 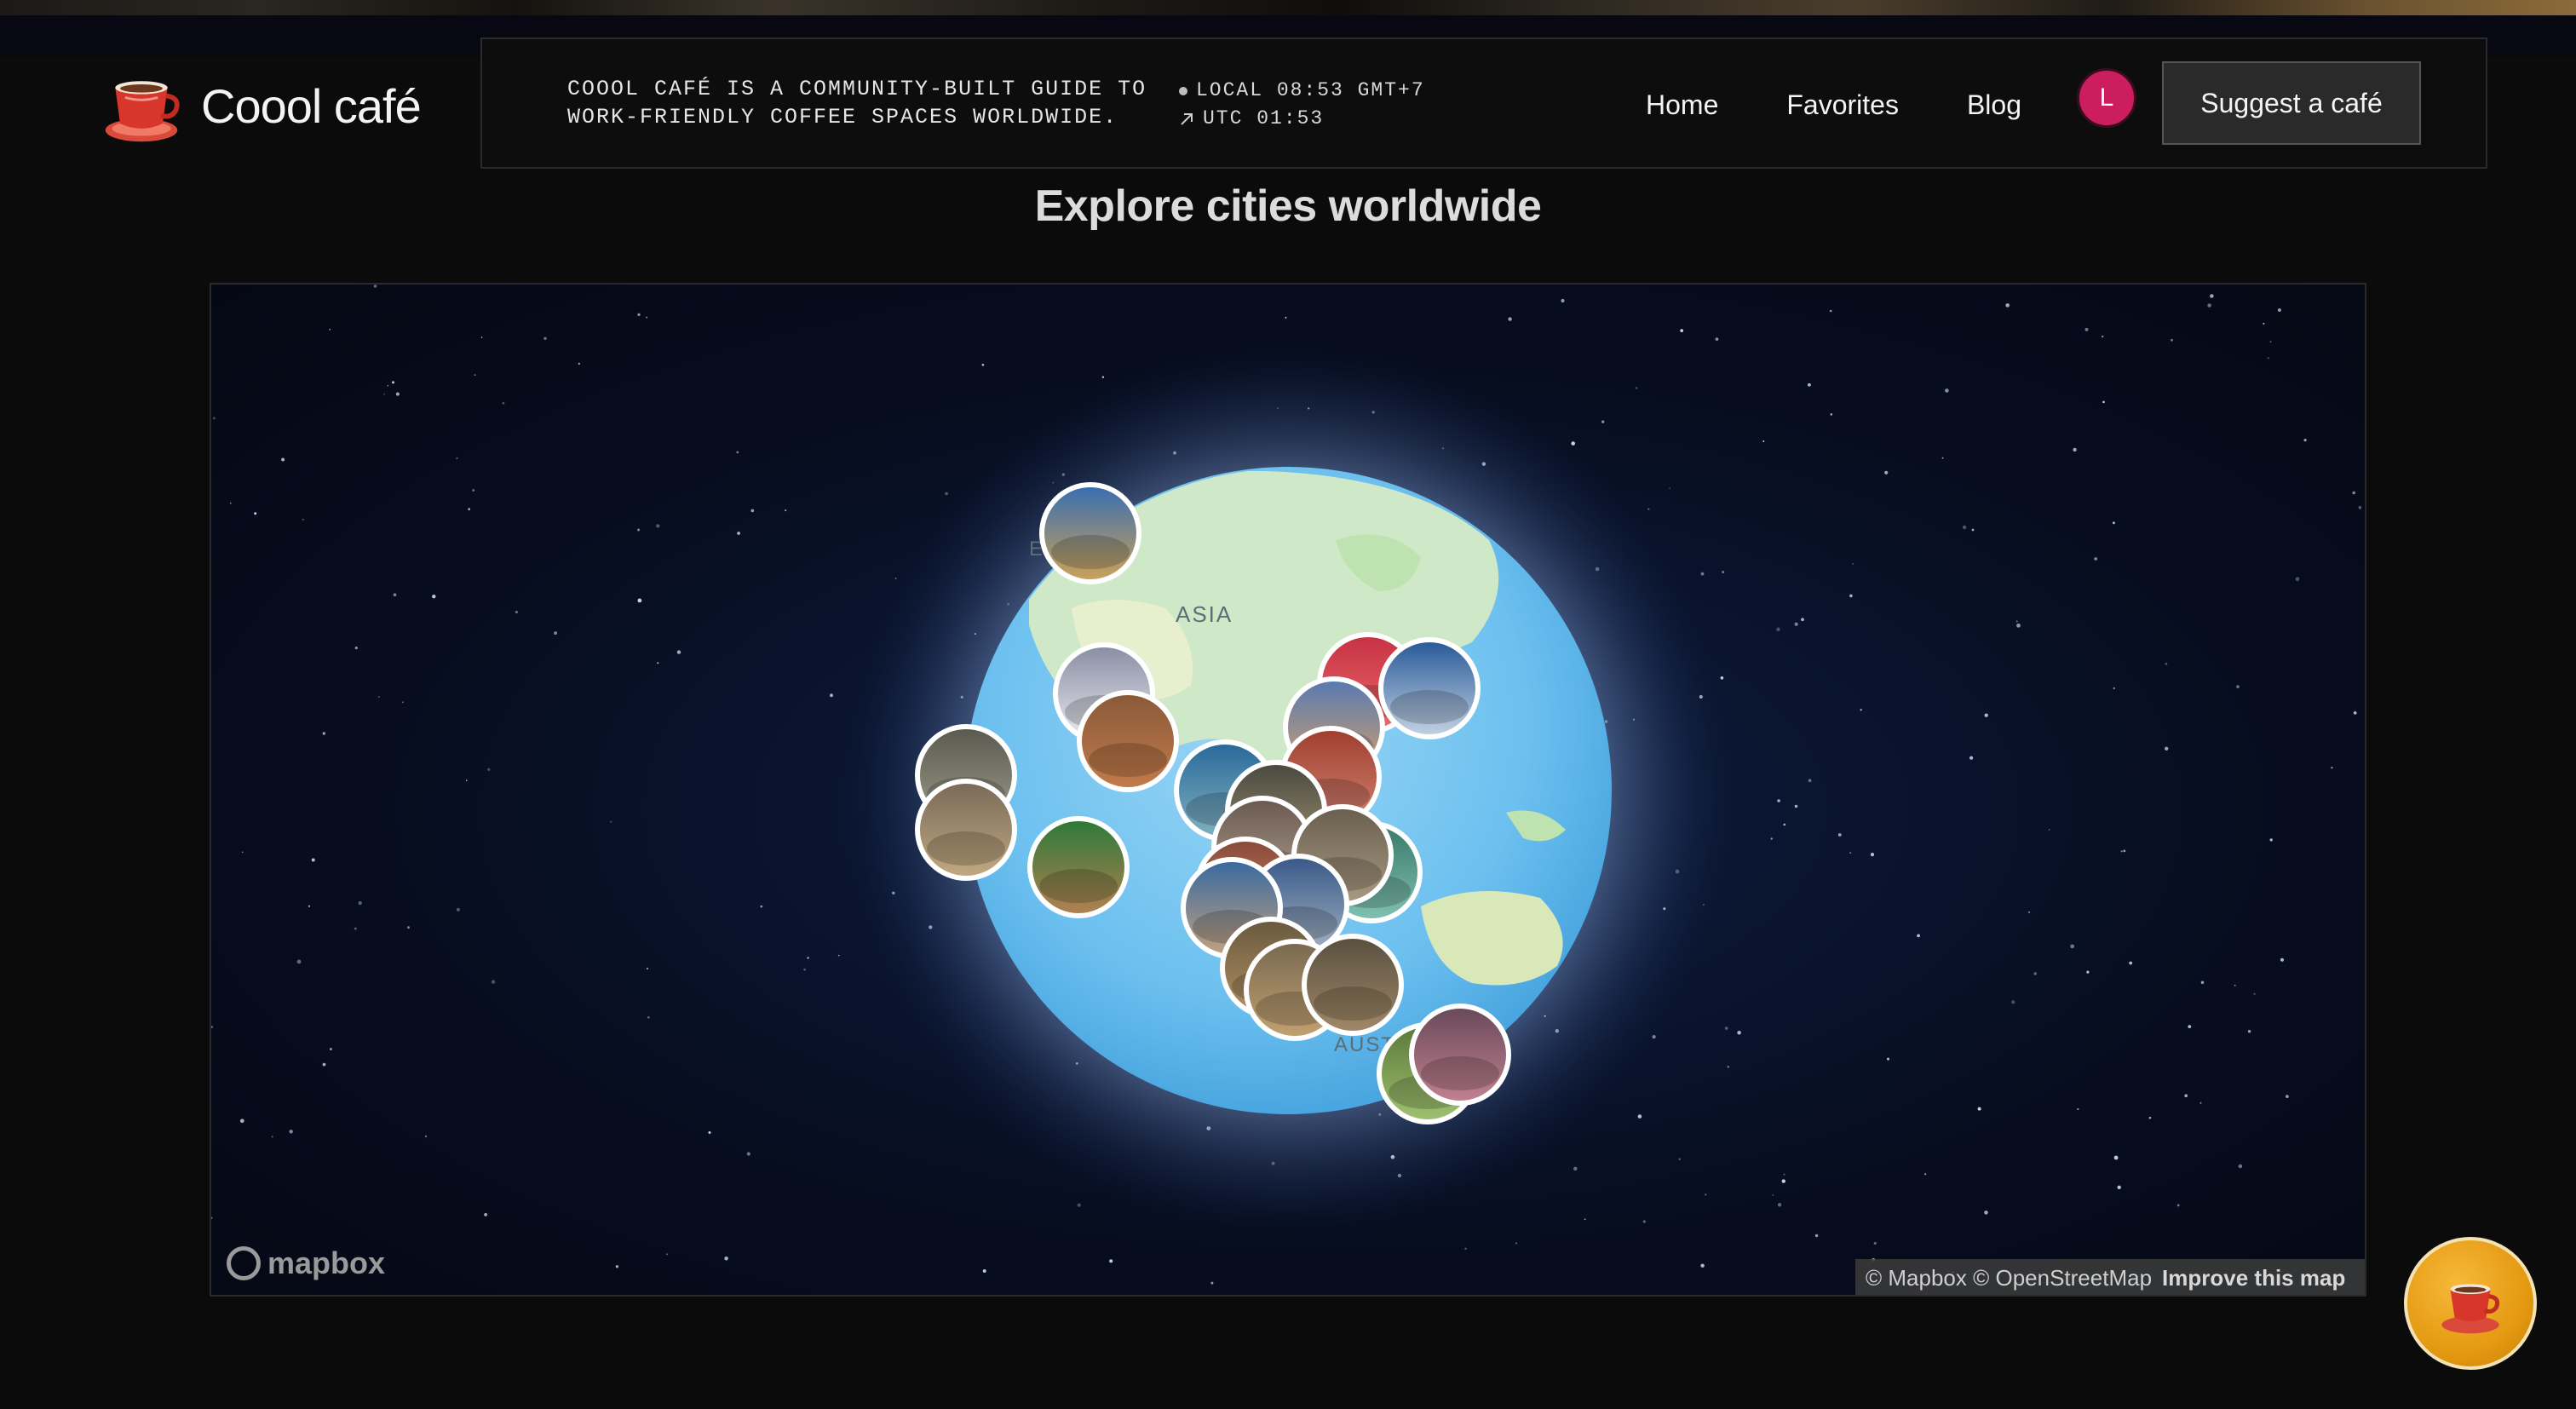 What do you see at coordinates (1994, 105) in the screenshot?
I see `nav-blog: Blog` at bounding box center [1994, 105].